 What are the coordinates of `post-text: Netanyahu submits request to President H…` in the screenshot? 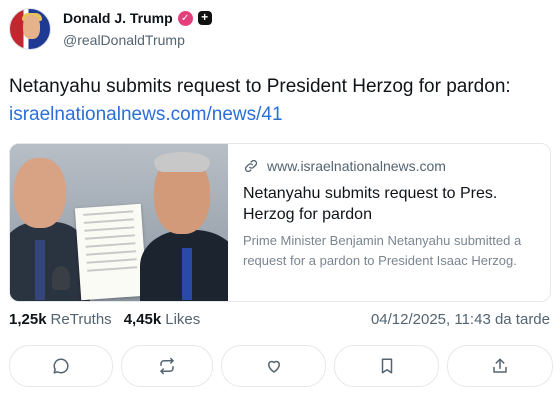 It's located at (260, 86).